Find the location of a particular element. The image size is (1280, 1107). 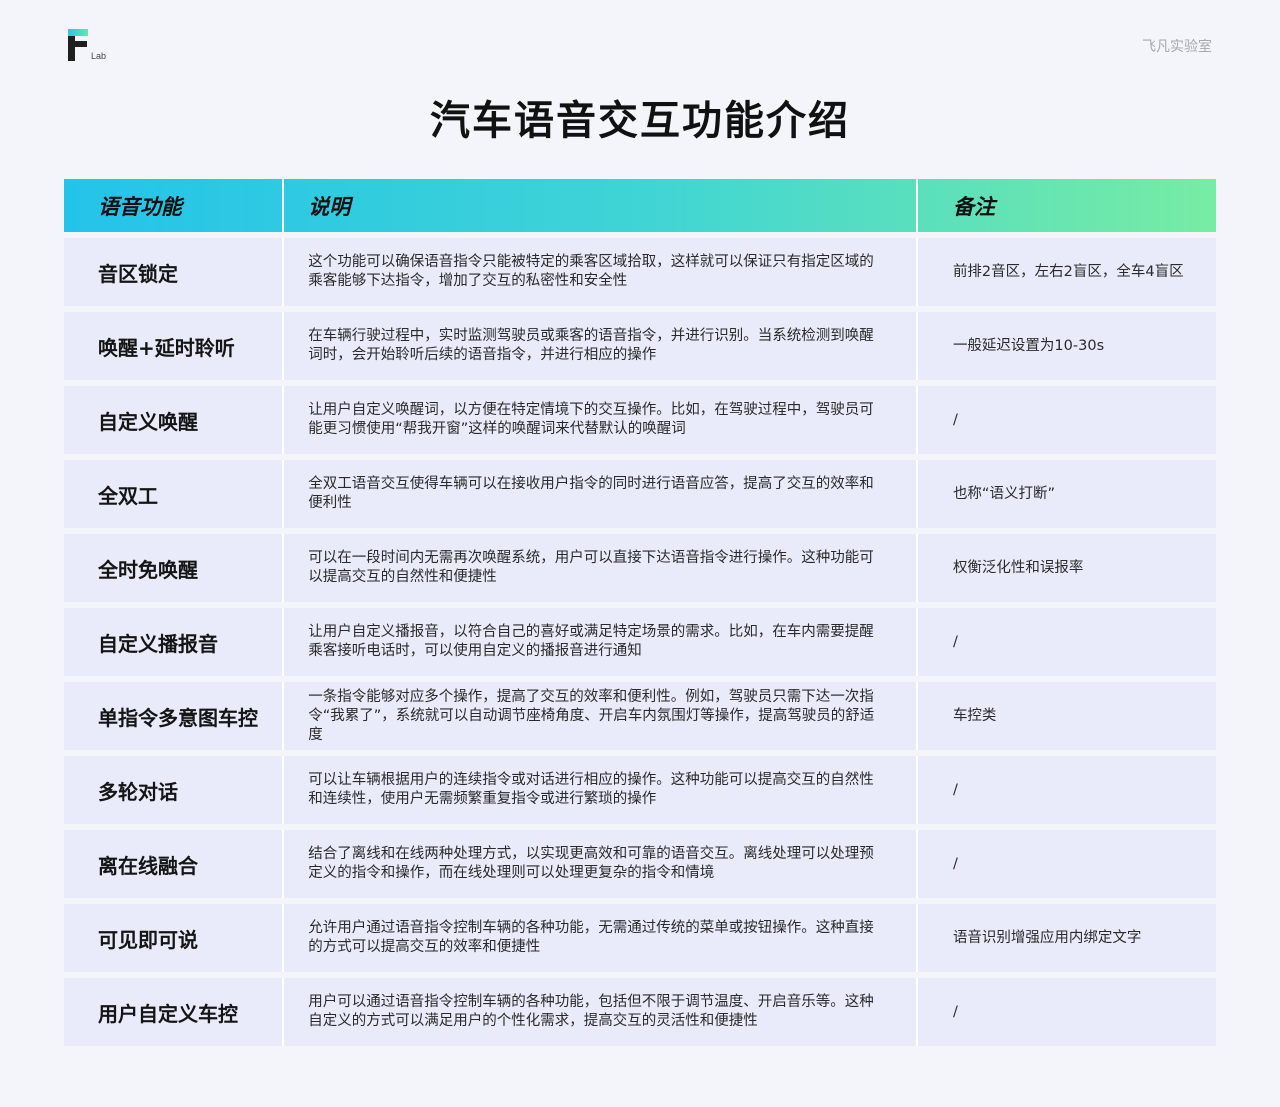

feature-name: 音区锁定 is located at coordinates (138, 273).